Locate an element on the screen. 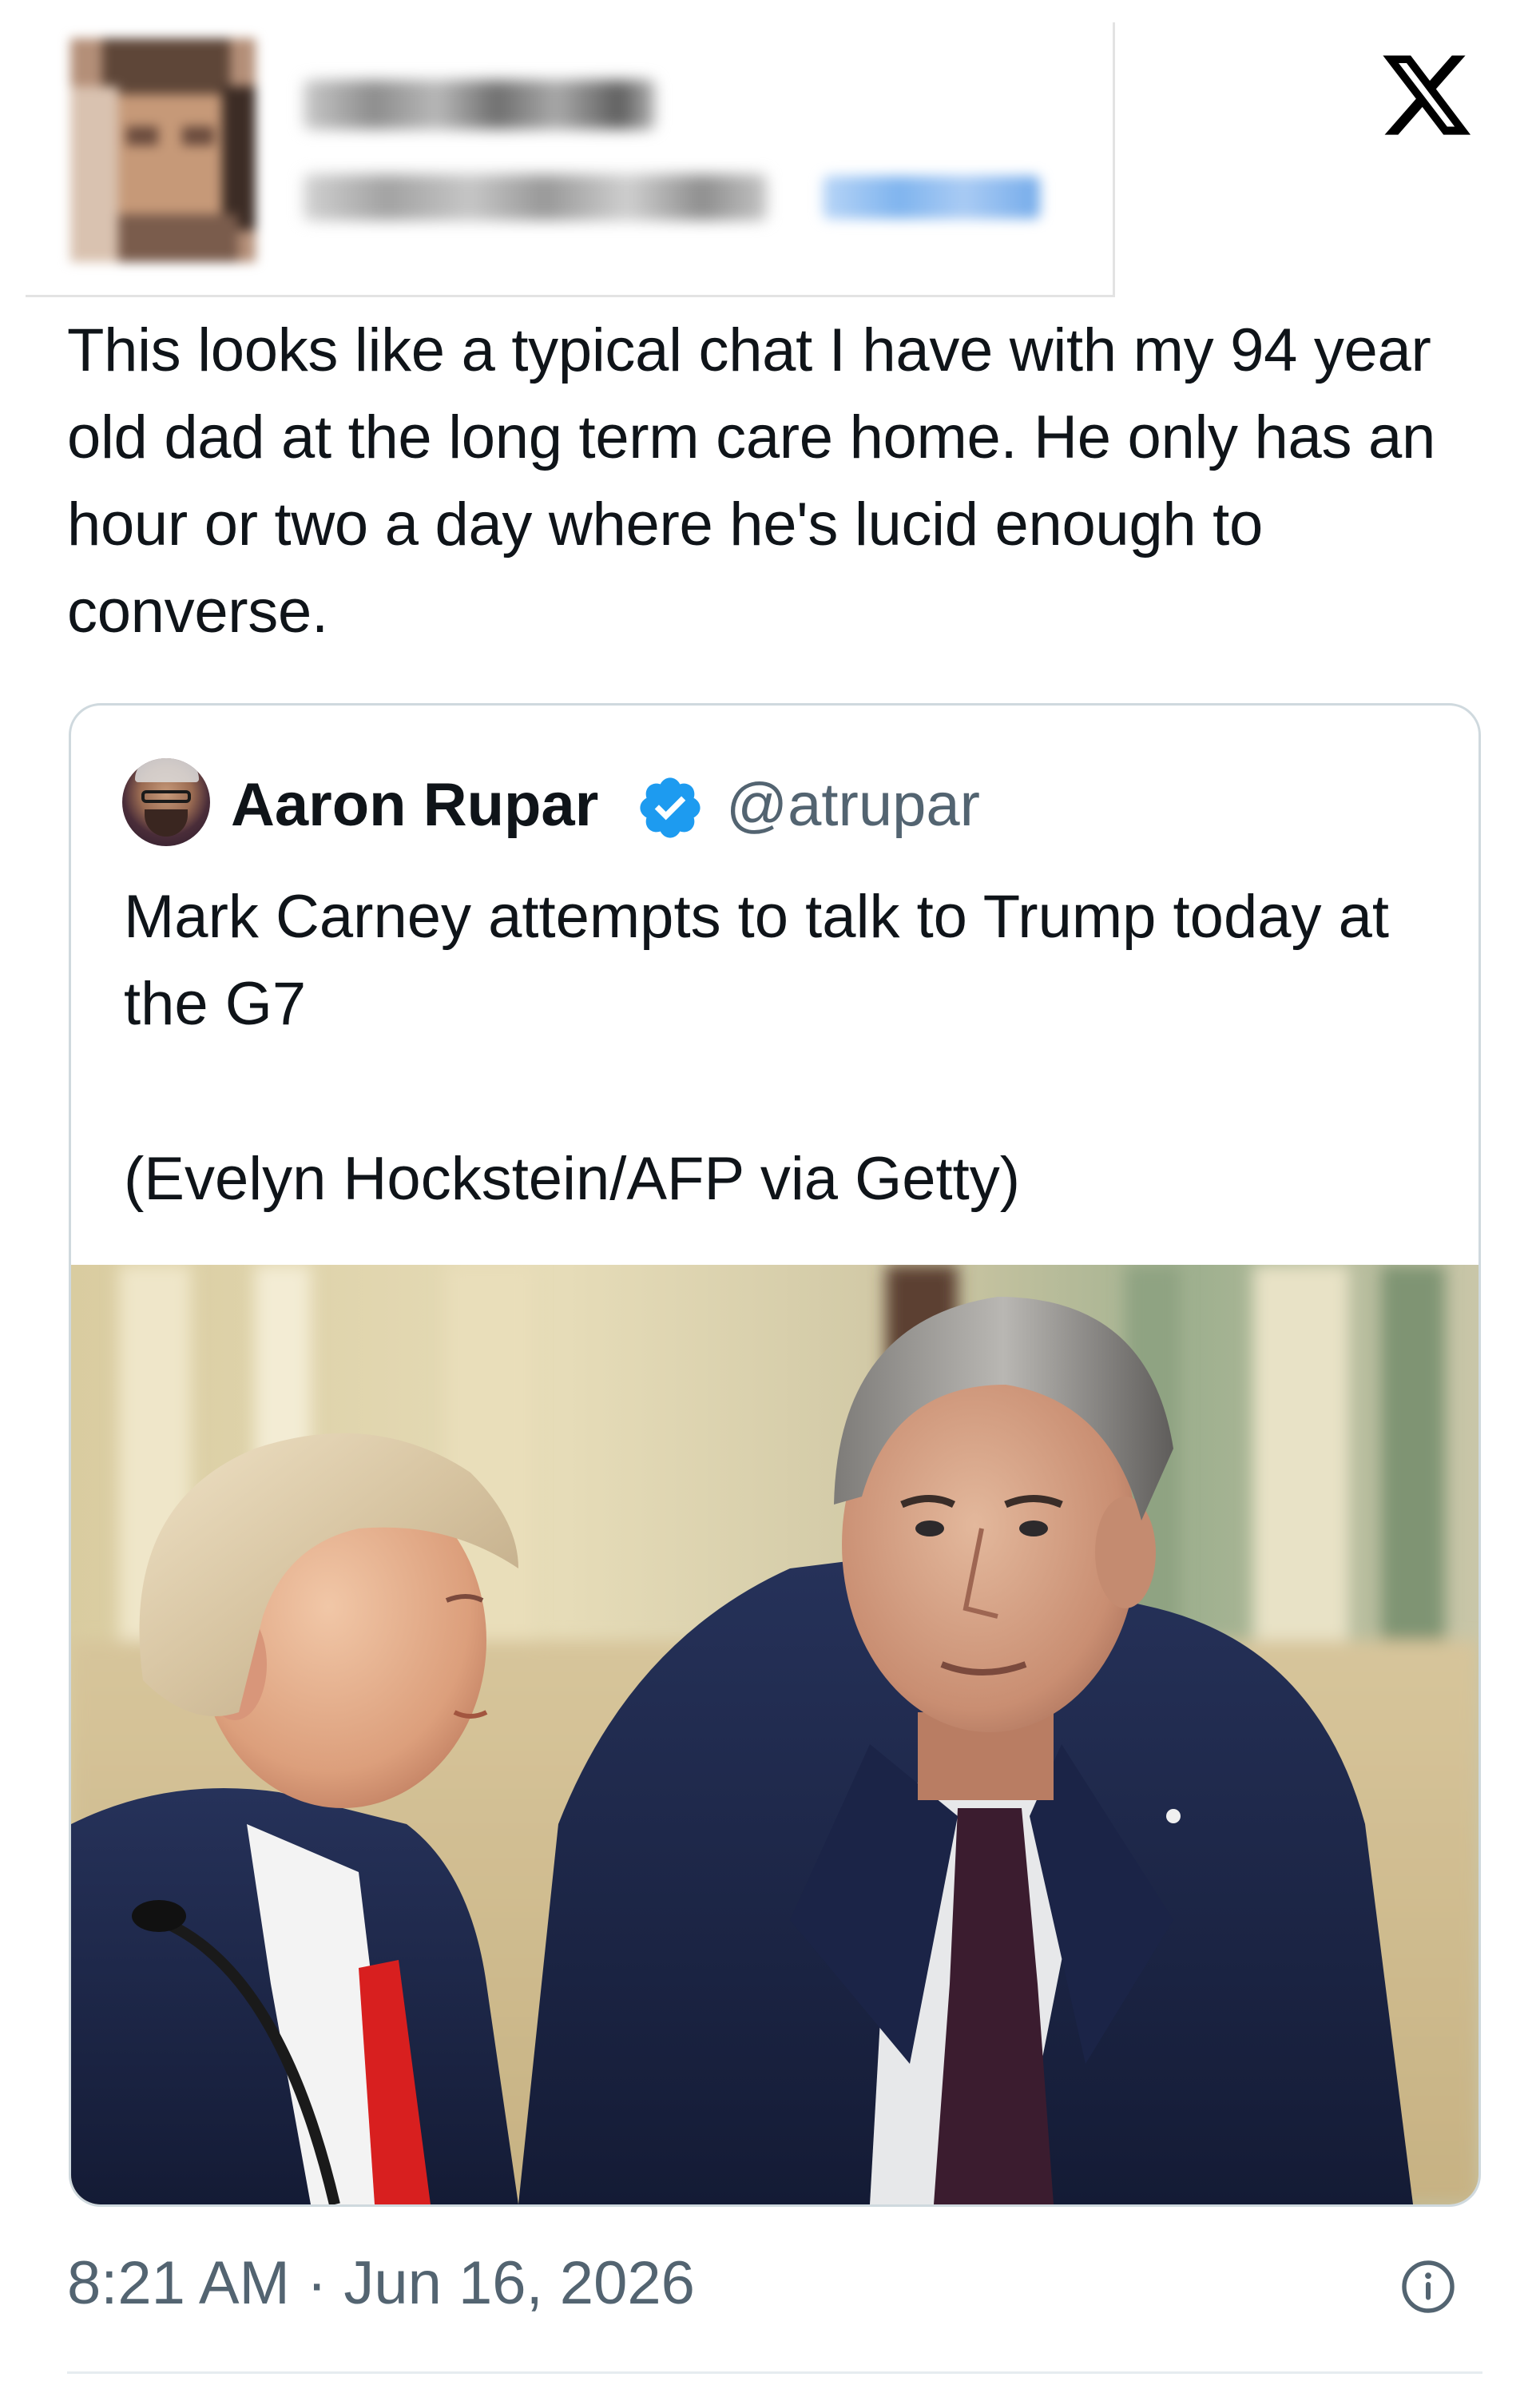 Image resolution: width=1540 pixels, height=2397 pixels. footer-divider is located at coordinates (774, 2373).